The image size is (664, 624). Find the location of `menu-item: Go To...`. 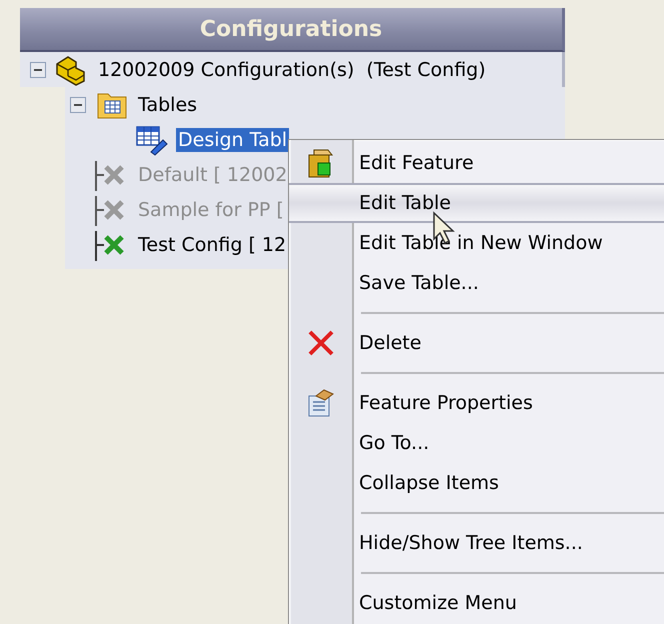

menu-item: Go To... is located at coordinates (476, 443).